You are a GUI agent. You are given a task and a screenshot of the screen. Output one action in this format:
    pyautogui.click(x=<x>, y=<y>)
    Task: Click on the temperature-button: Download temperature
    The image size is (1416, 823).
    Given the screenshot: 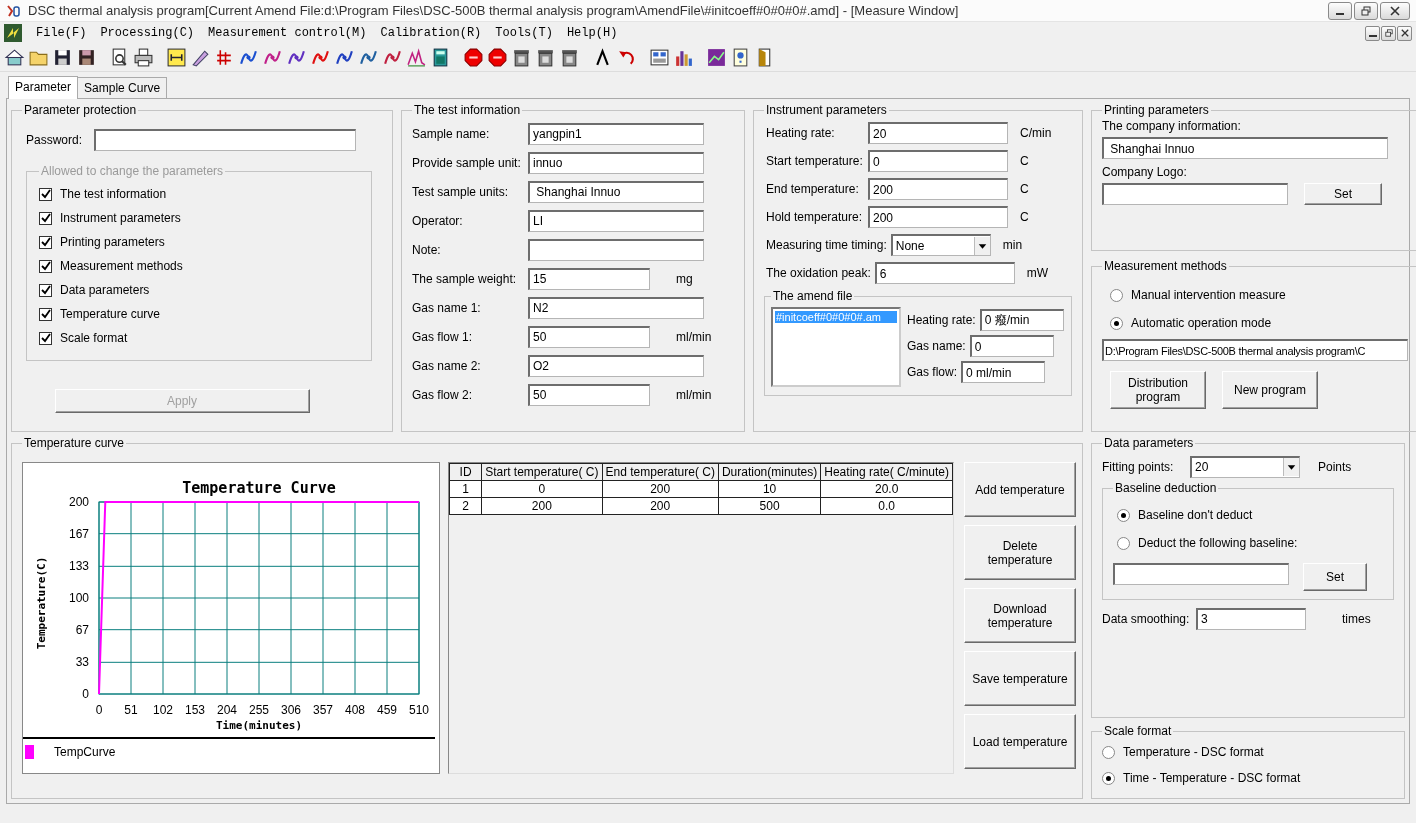 What is the action you would take?
    pyautogui.click(x=1020, y=615)
    